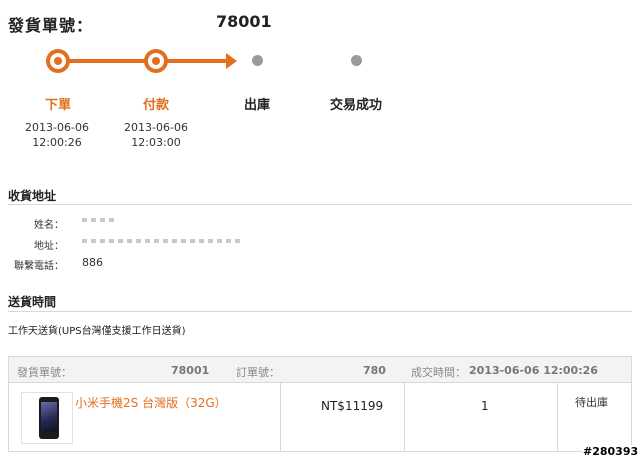 This screenshot has width=640, height=460. I want to click on phone-image-icon, so click(49, 418).